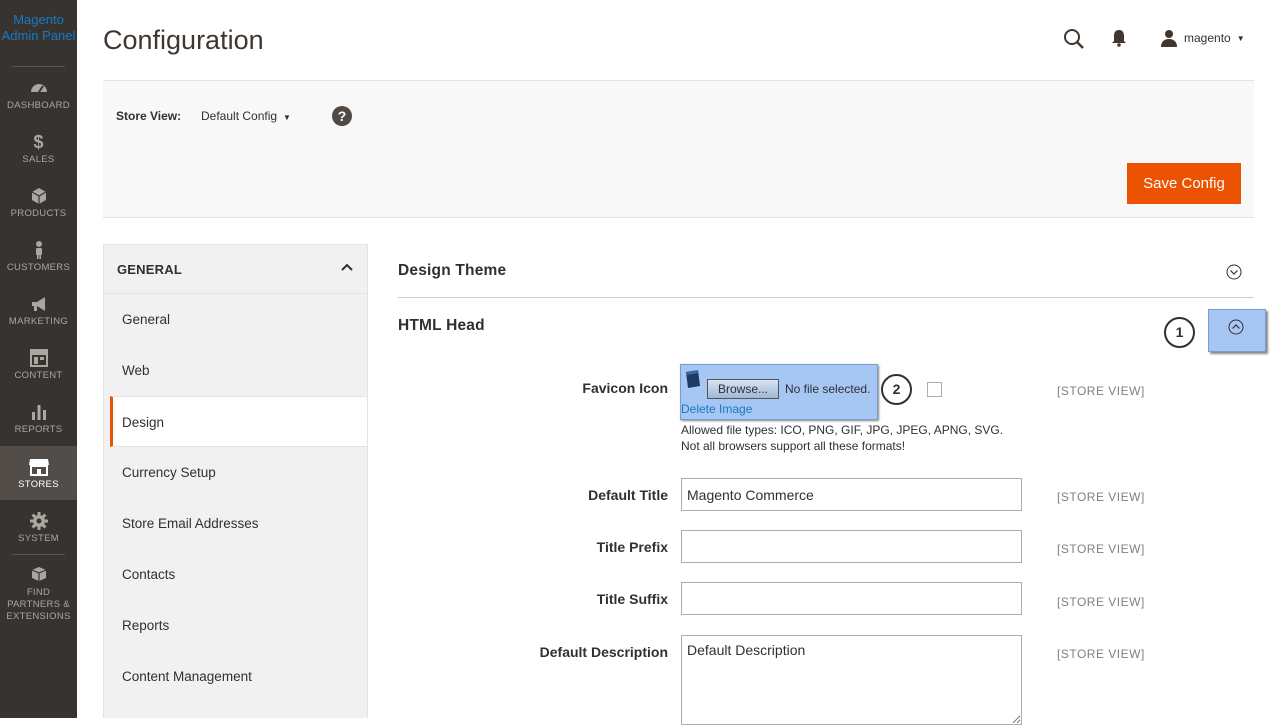 This screenshot has height=725, width=1280. I want to click on dollar-icon: $, so click(38, 142).